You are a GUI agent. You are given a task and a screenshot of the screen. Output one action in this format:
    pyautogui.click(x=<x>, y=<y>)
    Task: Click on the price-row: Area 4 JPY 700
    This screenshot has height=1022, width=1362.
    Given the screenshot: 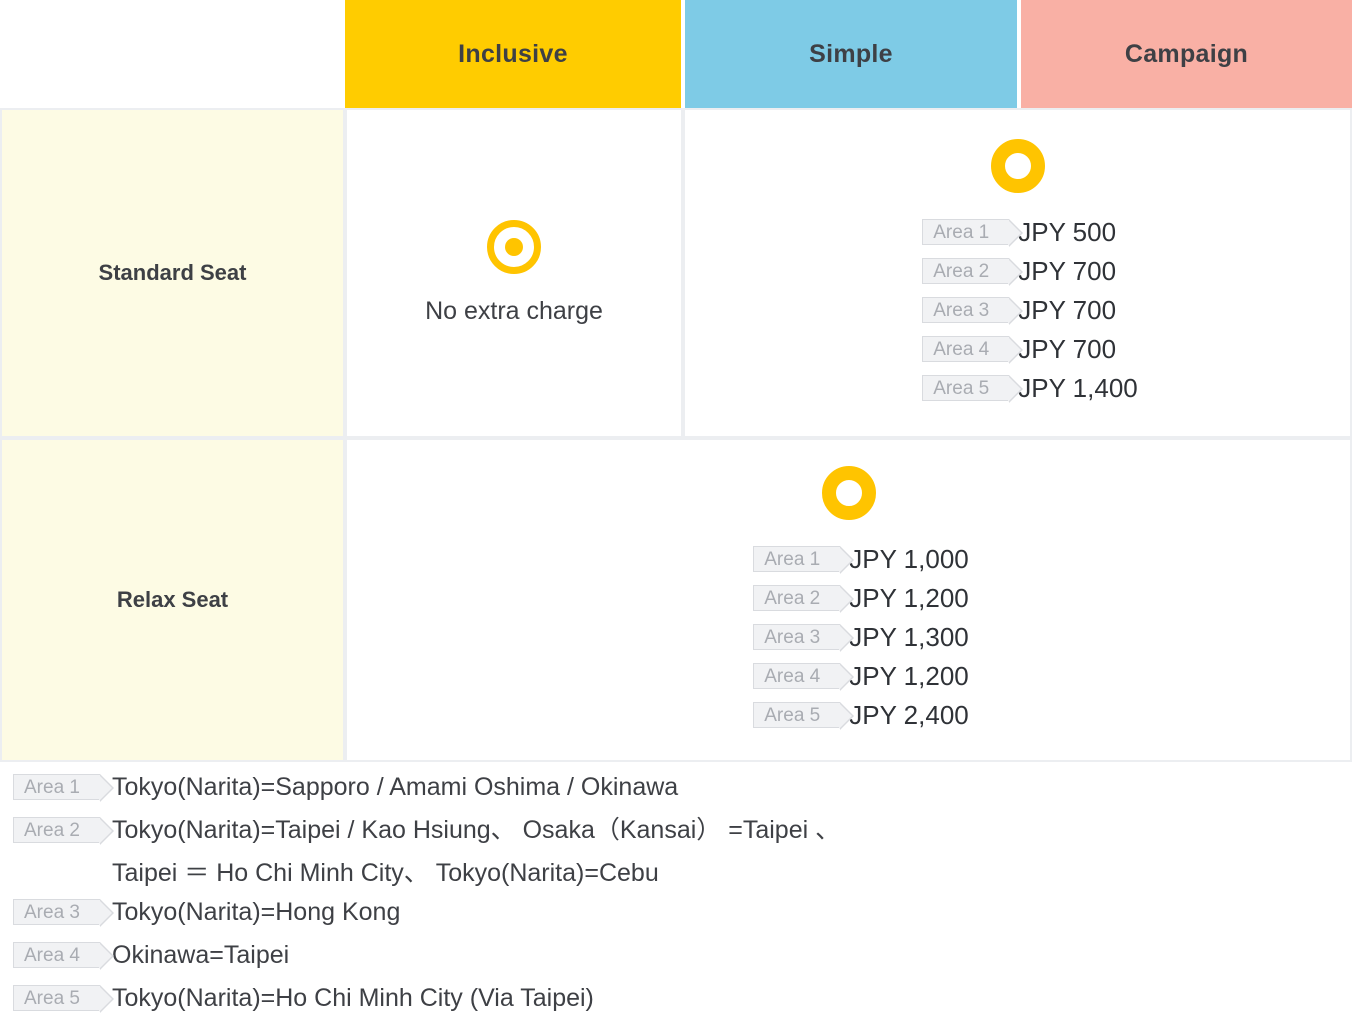 What is the action you would take?
    pyautogui.click(x=1017, y=349)
    